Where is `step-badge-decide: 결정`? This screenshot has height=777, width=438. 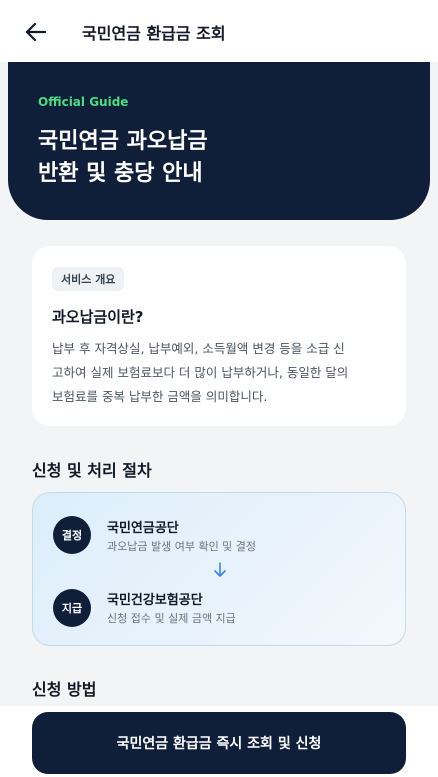 step-badge-decide: 결정 is located at coordinates (72, 535).